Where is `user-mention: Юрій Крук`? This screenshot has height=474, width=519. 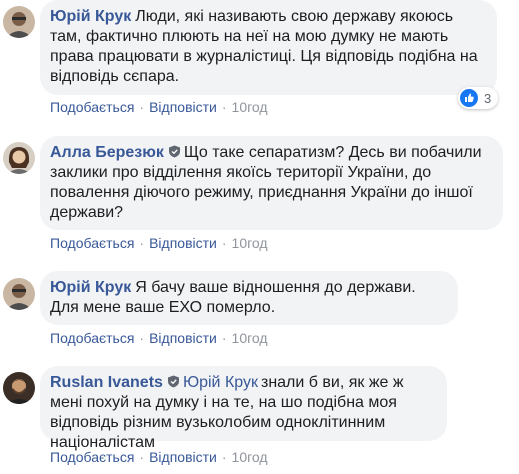 user-mention: Юрій Крук is located at coordinates (220, 382).